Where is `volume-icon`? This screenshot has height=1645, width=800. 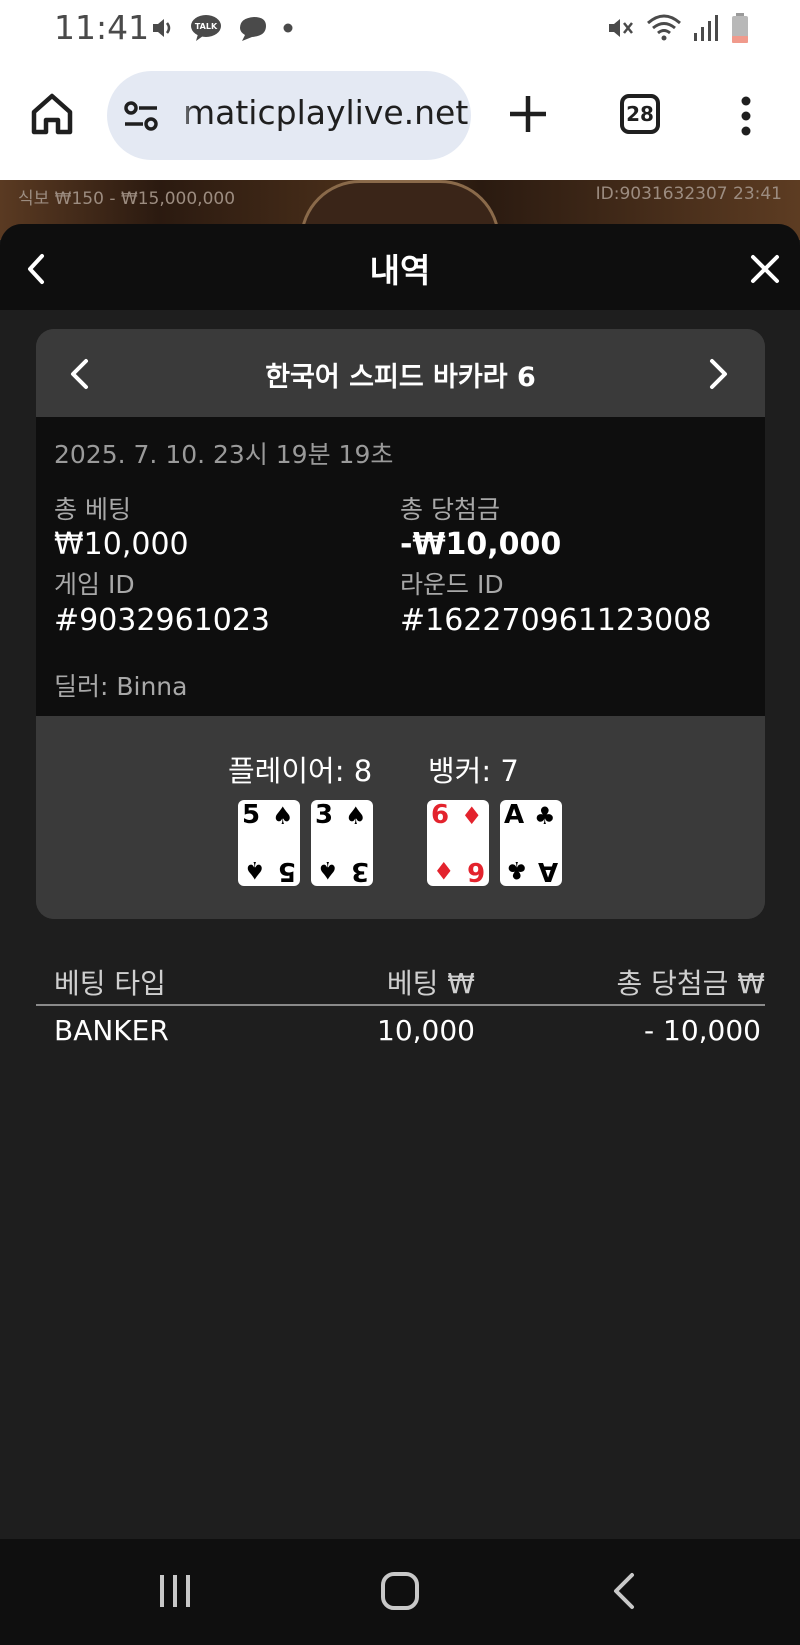
volume-icon is located at coordinates (162, 28).